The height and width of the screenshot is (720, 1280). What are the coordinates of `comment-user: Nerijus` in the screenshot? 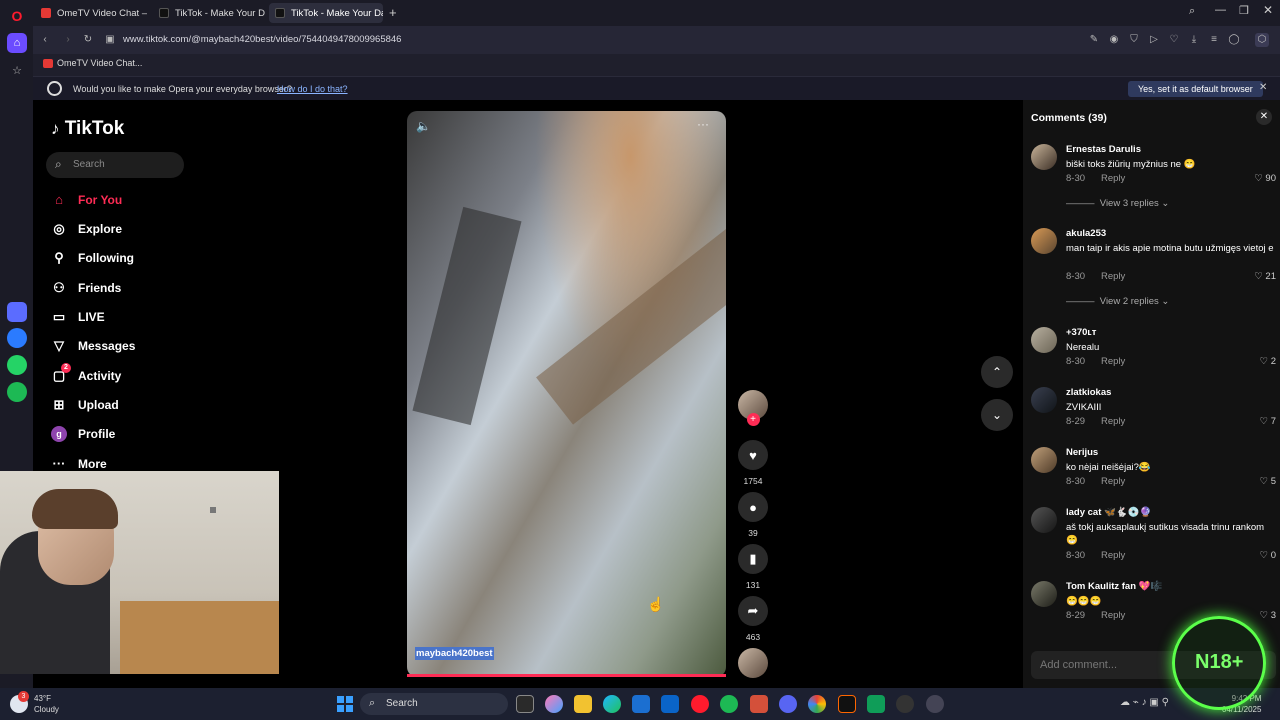 It's located at (1082, 452).